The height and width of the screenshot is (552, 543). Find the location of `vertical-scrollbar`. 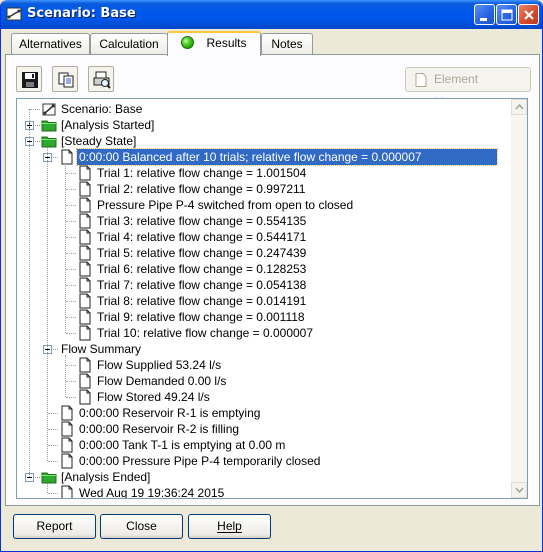

vertical-scrollbar is located at coordinates (519, 298).